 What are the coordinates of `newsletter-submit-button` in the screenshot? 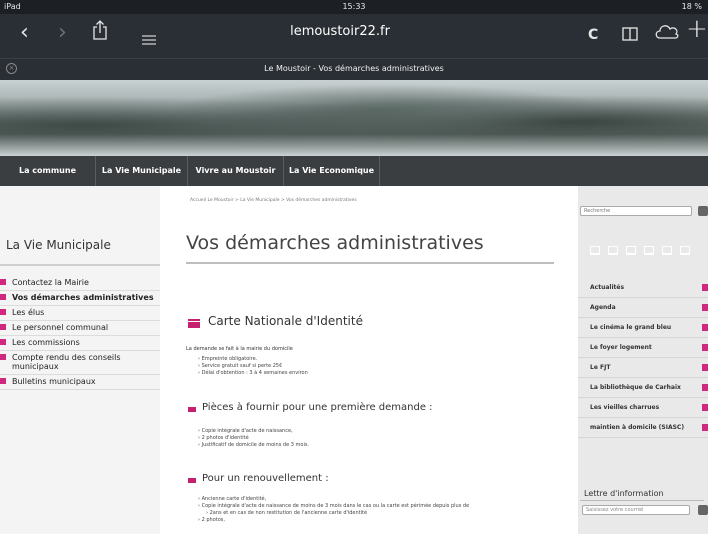 It's located at (703, 510).